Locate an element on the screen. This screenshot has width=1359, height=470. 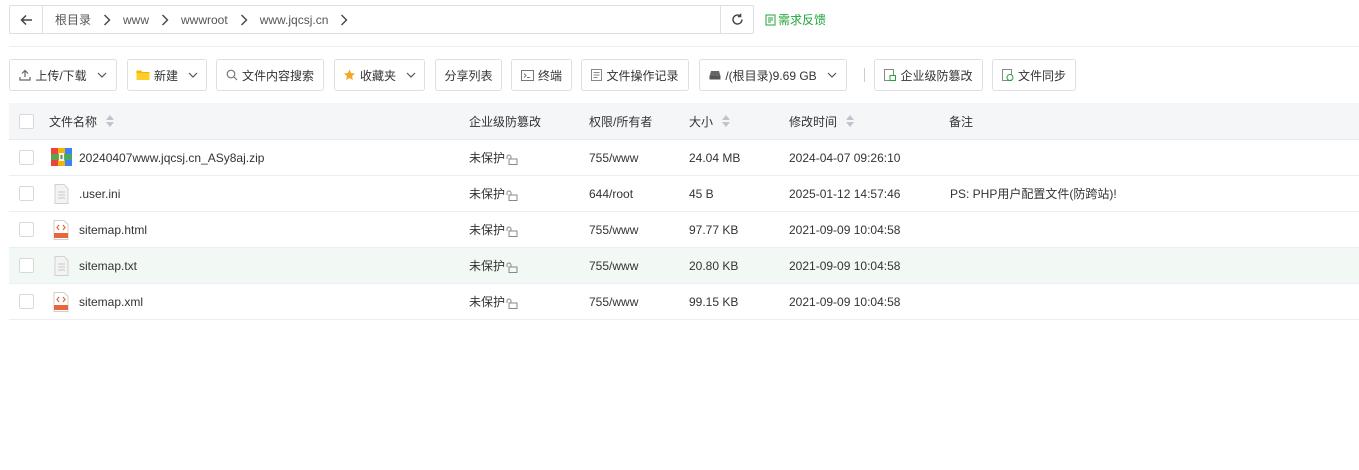
file-name-cell: sitemap.html is located at coordinates (99, 229).